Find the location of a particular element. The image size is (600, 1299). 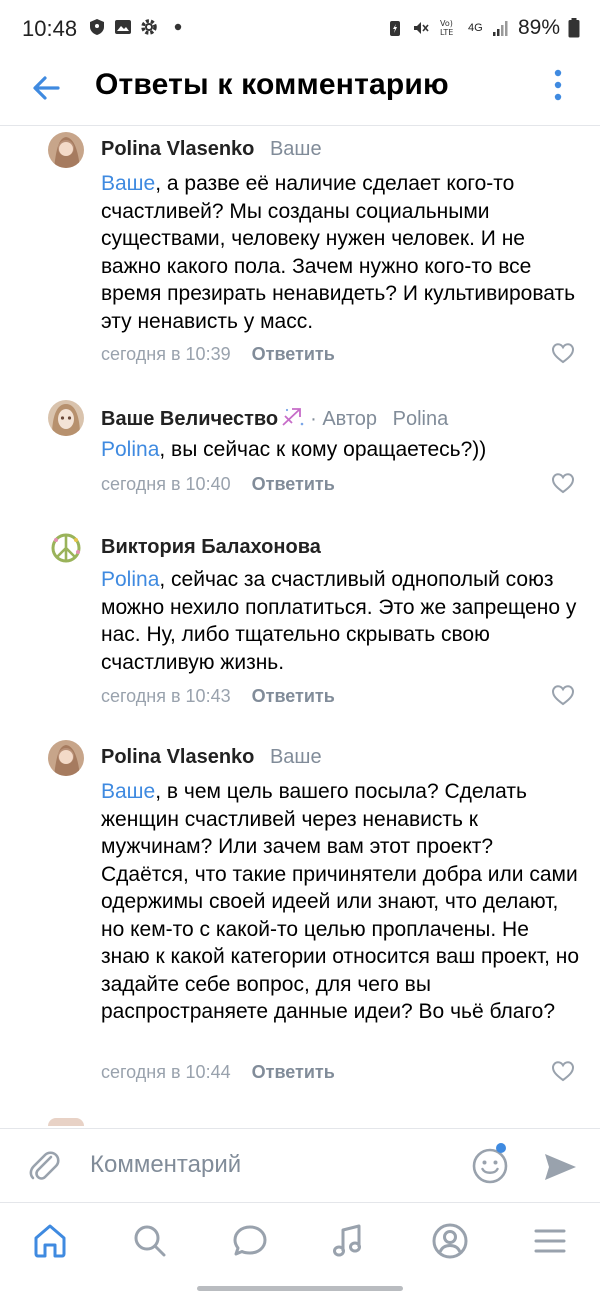

svg-text: Vo) is located at coordinates (446, 23).